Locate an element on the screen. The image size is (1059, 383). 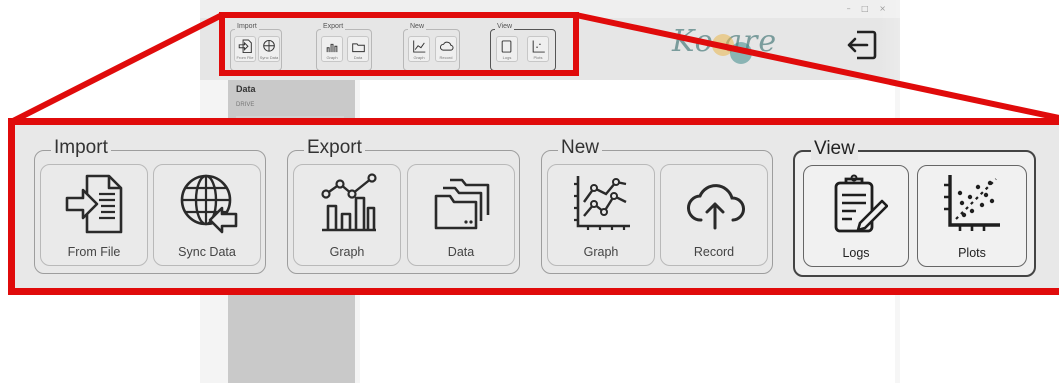
export-graph-label: Graph is located at coordinates (347, 252).